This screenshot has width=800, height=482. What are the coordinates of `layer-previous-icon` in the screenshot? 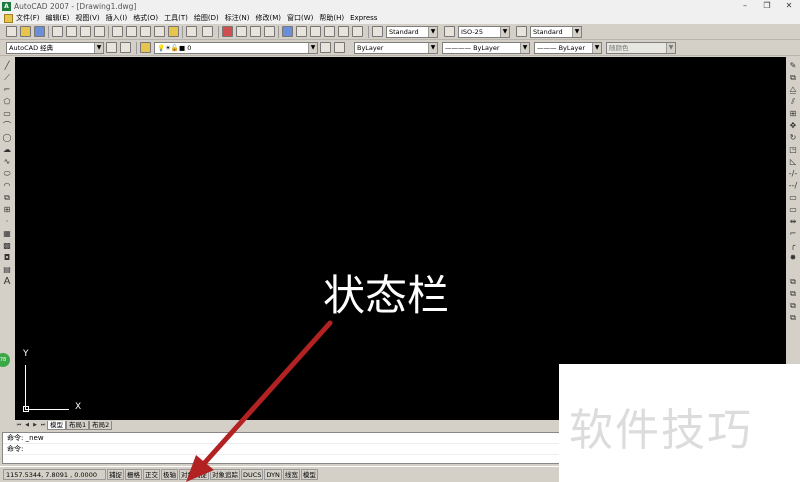 It's located at (339, 47).